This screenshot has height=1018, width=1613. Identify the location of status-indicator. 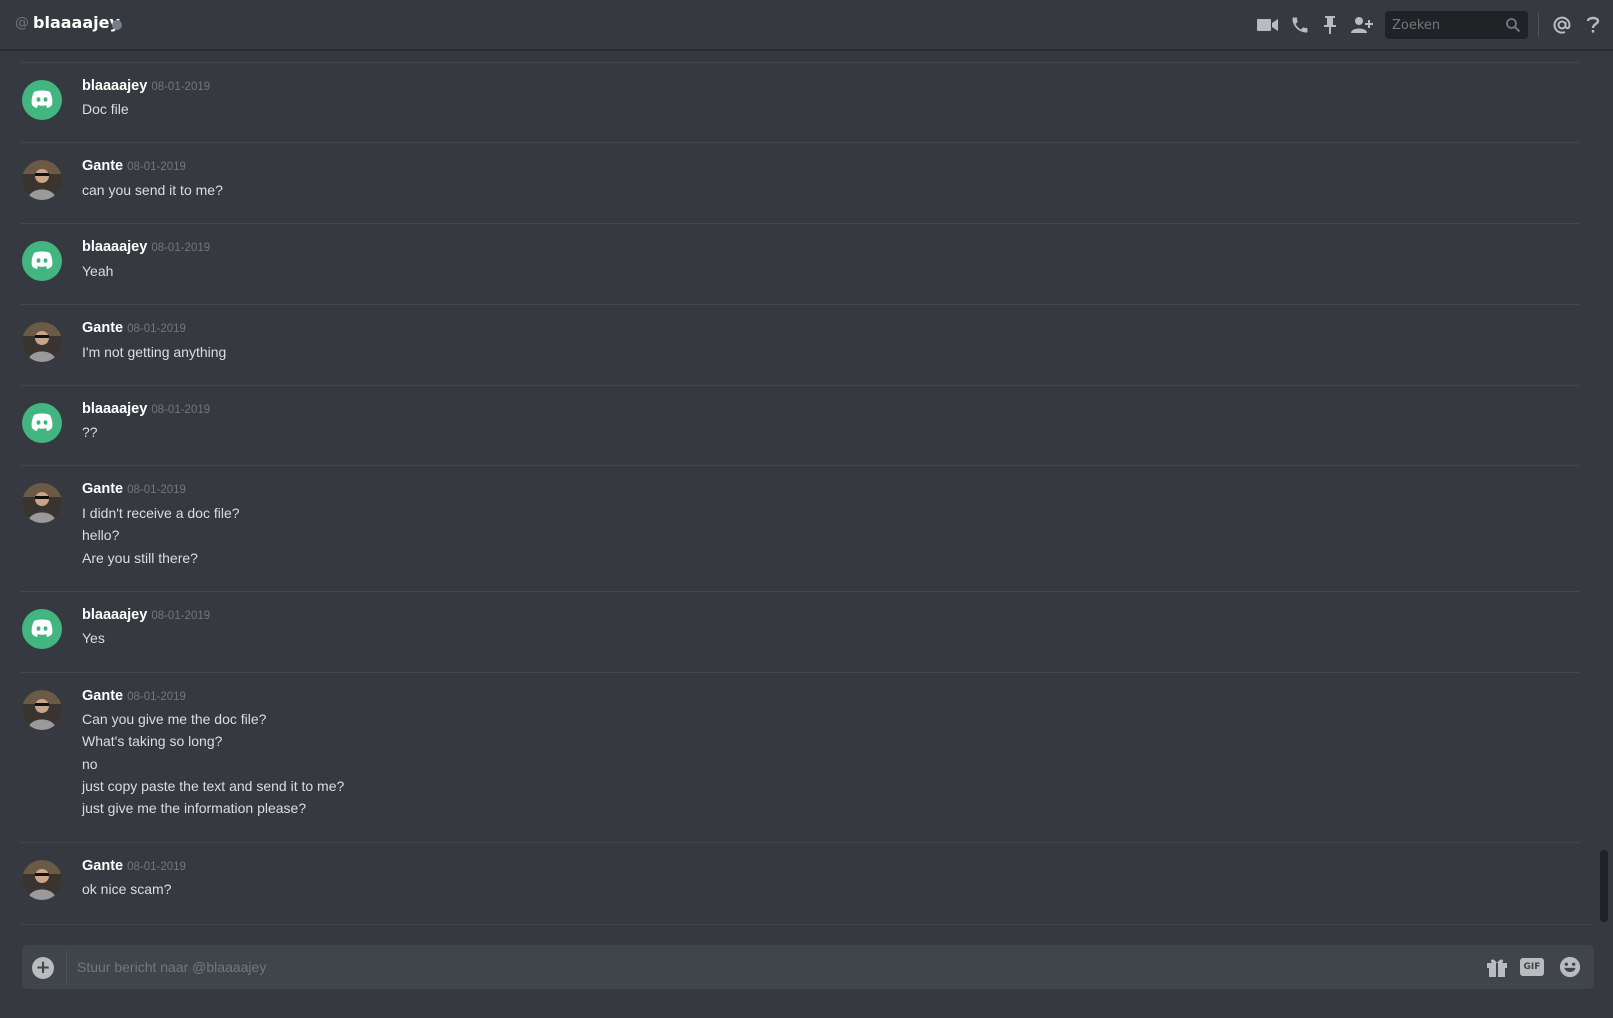
(117, 25).